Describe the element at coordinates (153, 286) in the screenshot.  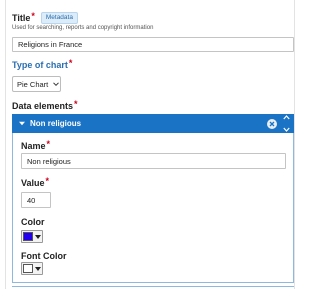
I see `panel-bottom-divider` at that location.